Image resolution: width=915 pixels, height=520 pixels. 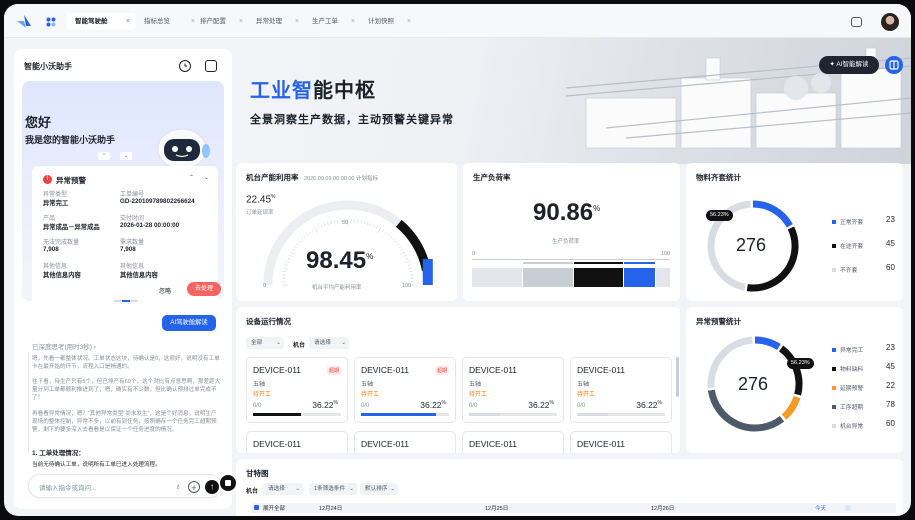 I want to click on pager-down-button: ⌄, so click(x=126, y=156).